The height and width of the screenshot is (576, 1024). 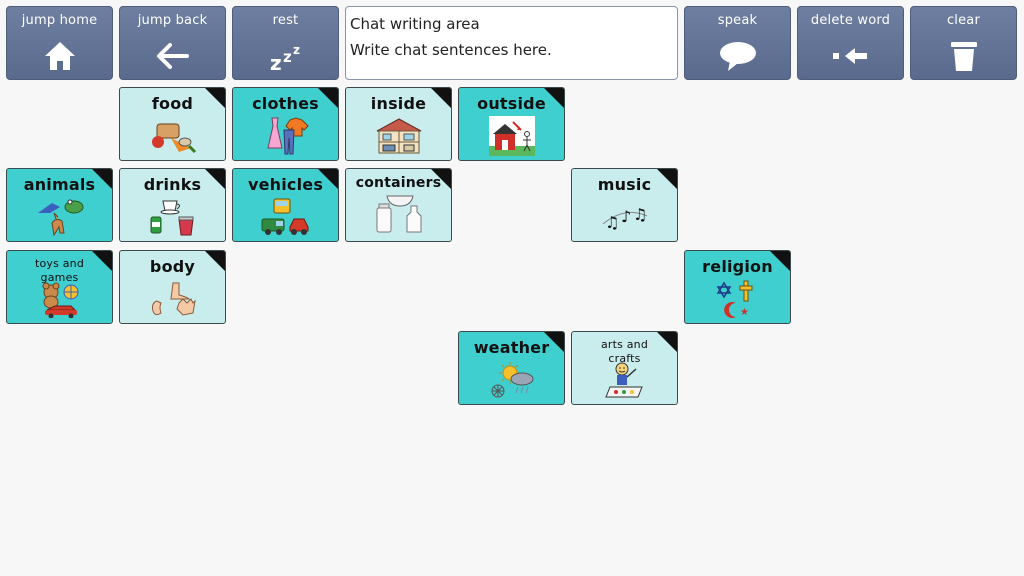 I want to click on toys-icon, so click(x=59, y=299).